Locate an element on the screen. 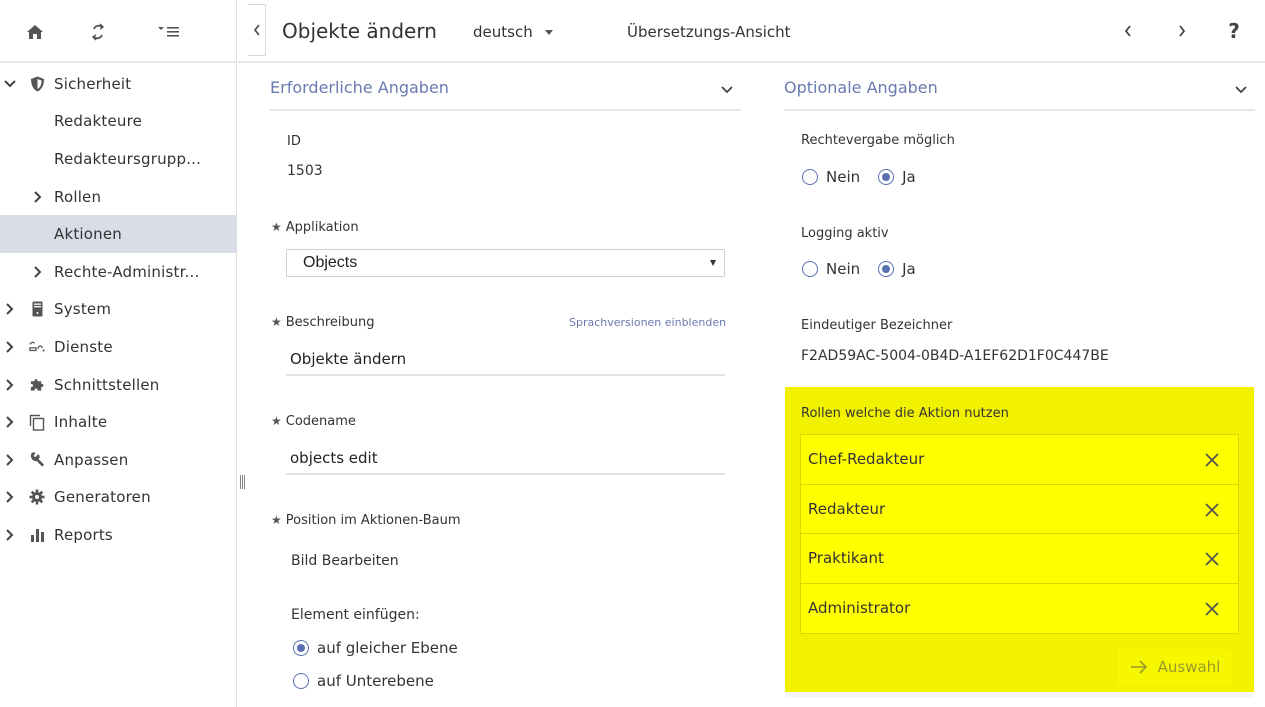 The width and height of the screenshot is (1265, 707). help-button: ? is located at coordinates (1234, 31).